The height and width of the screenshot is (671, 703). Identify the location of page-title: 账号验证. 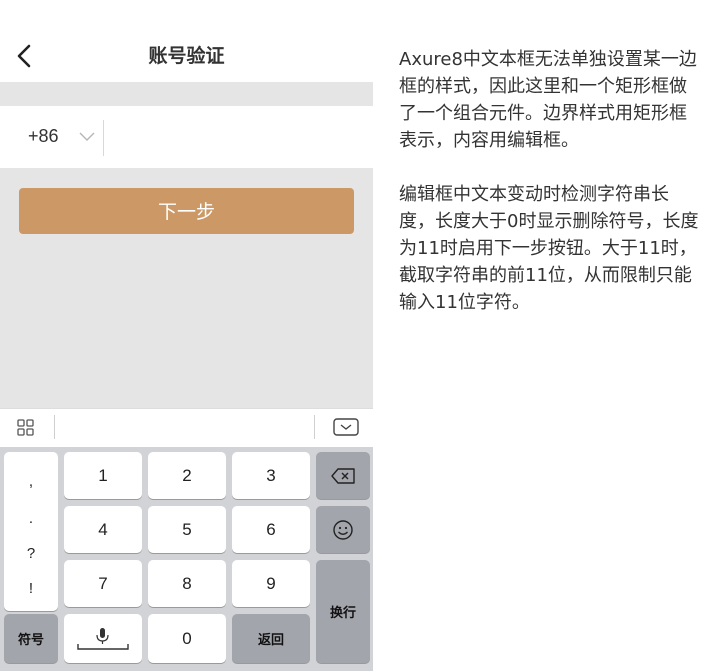
(186, 56).